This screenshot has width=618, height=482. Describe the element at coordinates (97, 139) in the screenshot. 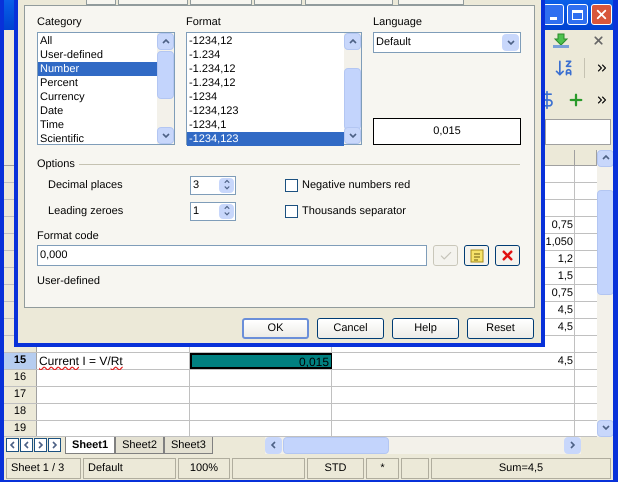

I see `list-item: Scientific` at that location.